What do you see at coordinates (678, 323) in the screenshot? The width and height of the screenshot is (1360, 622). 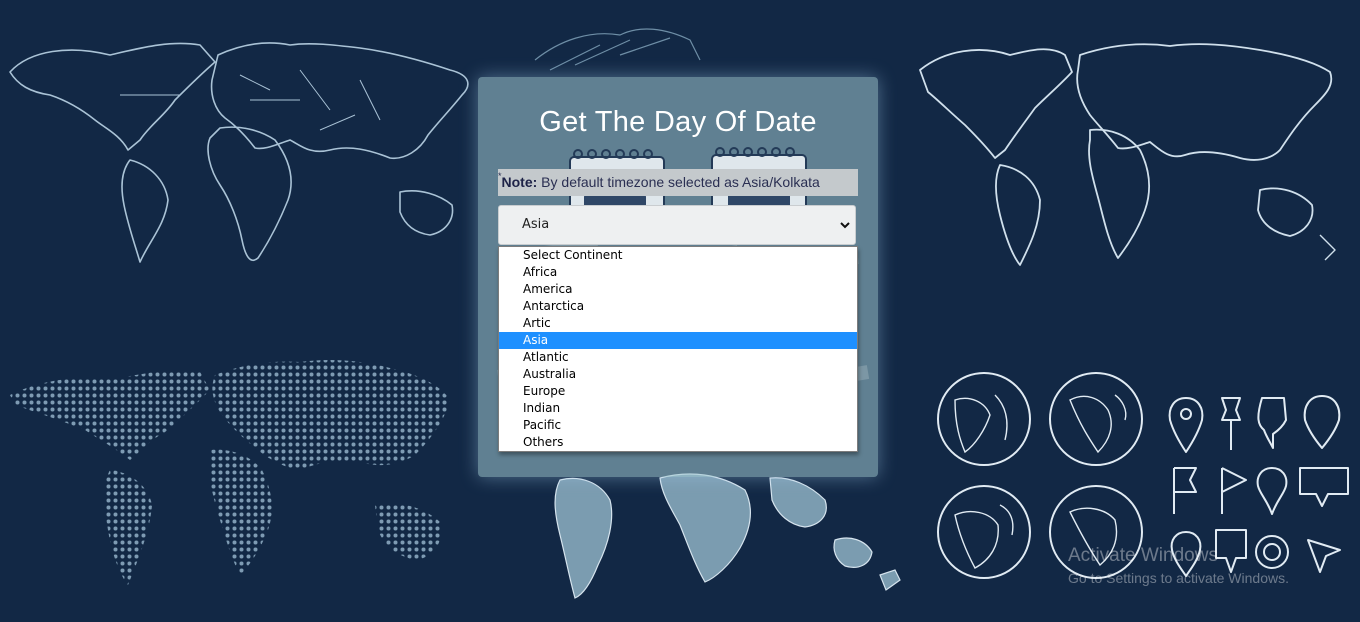 I see `option-artic: Artic` at bounding box center [678, 323].